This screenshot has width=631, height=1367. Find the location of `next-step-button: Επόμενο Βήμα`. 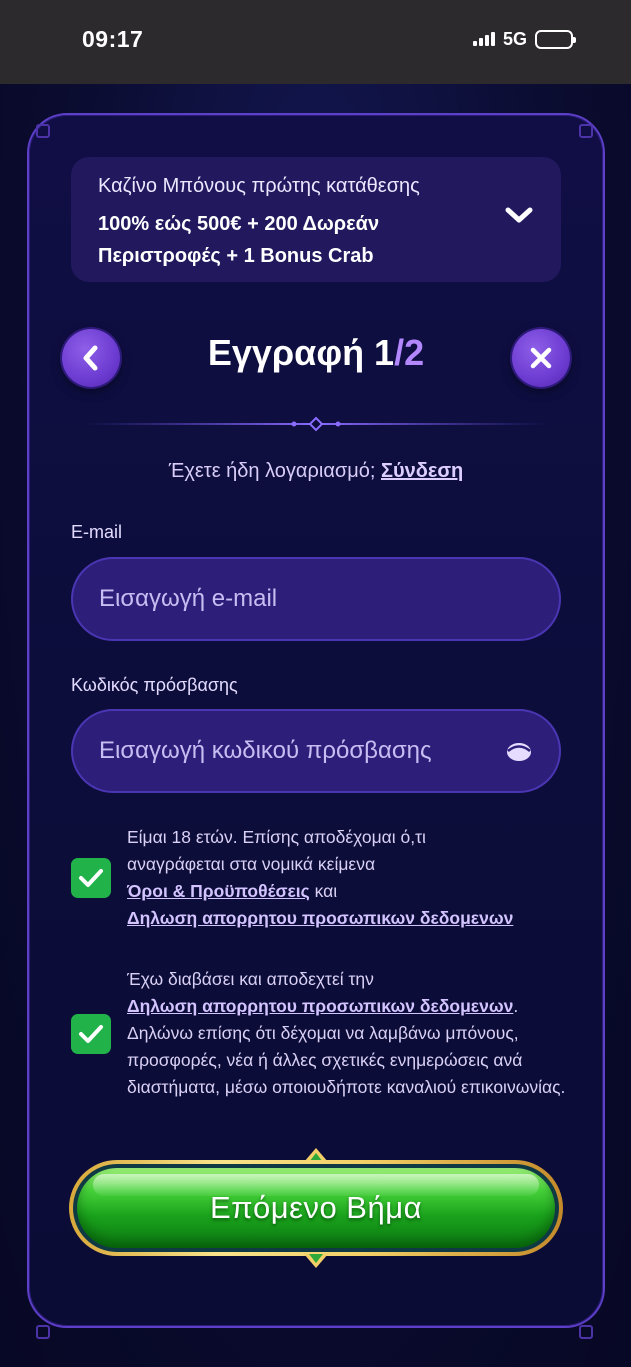

next-step-button: Επόμενο Βήμα is located at coordinates (316, 1208).